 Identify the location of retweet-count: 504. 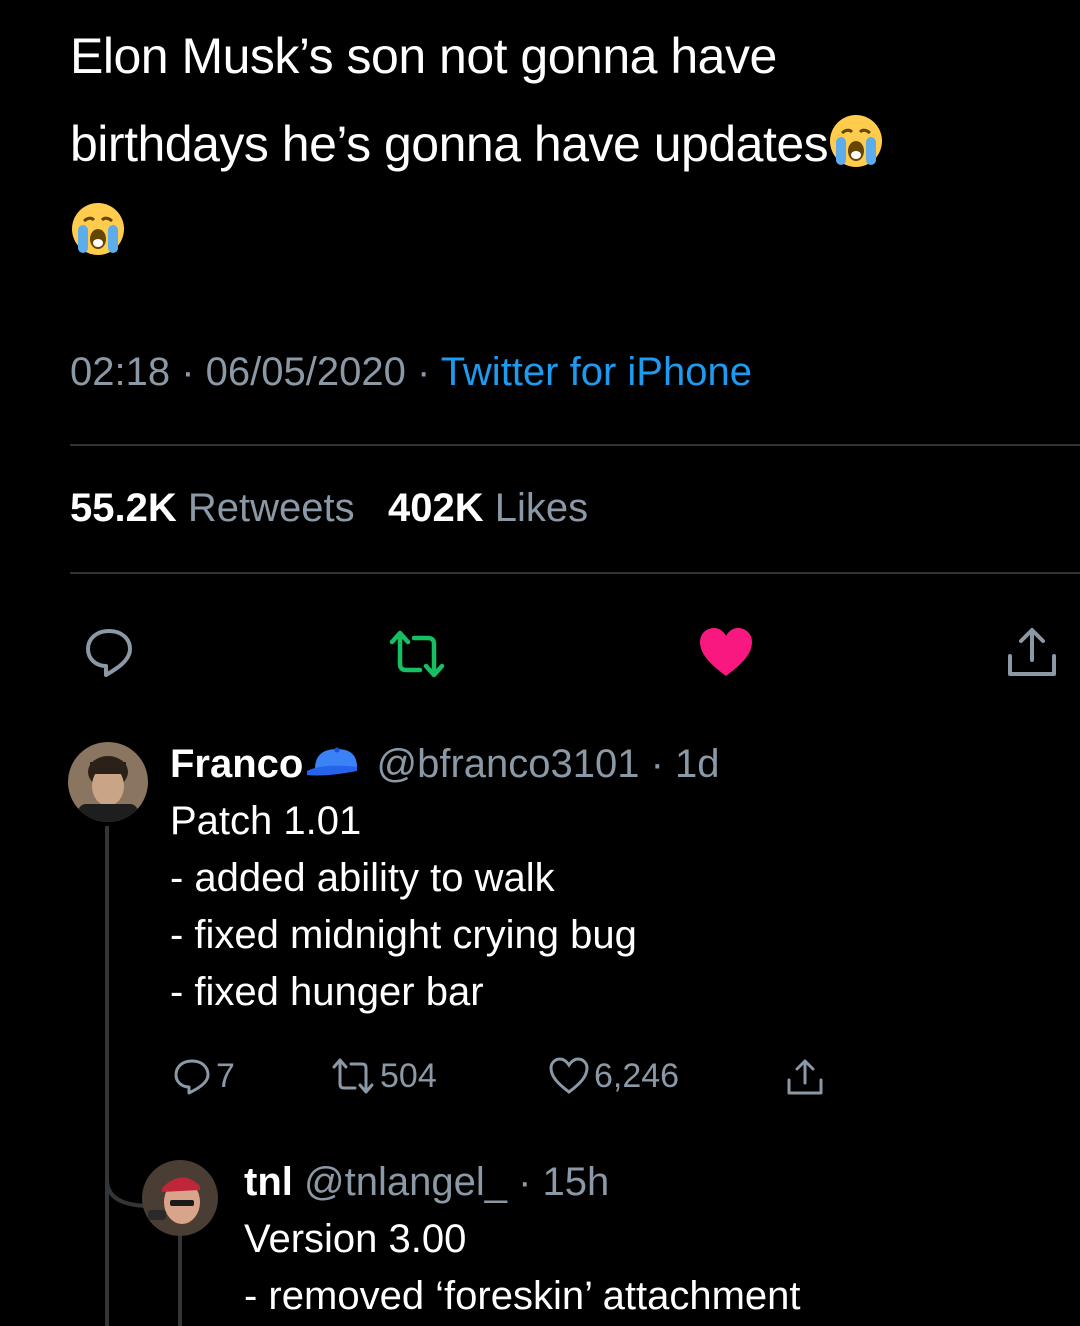
(408, 1075).